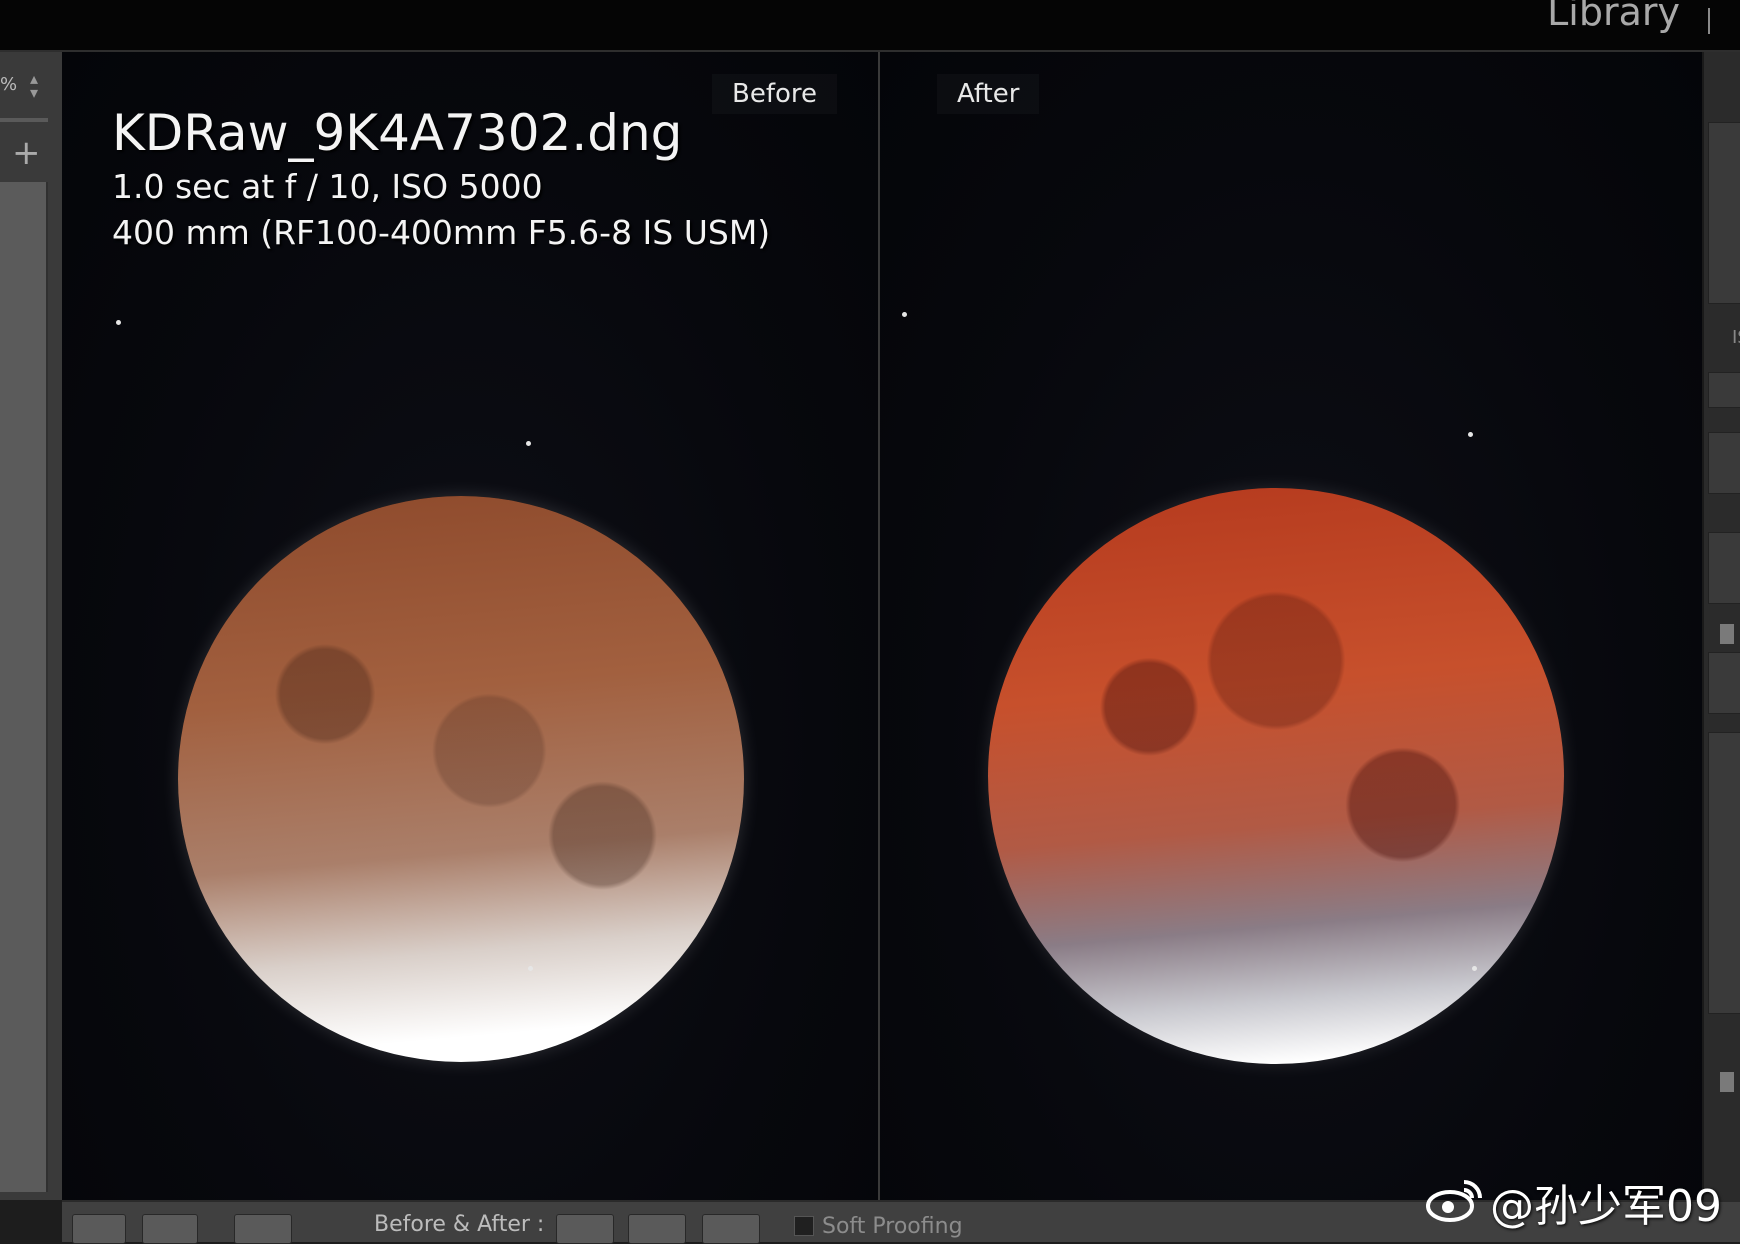 This screenshot has height=1244, width=1740. What do you see at coordinates (34, 86) in the screenshot?
I see `zoom-stepper-icon: ▴ ▾` at bounding box center [34, 86].